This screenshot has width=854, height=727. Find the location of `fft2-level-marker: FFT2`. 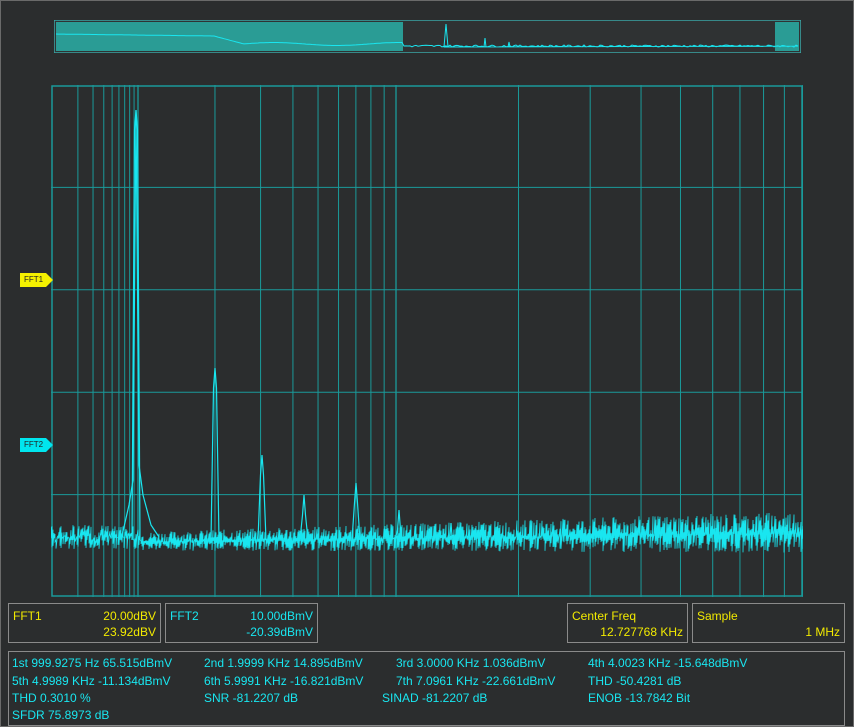

fft2-level-marker: FFT2 is located at coordinates (37, 445).